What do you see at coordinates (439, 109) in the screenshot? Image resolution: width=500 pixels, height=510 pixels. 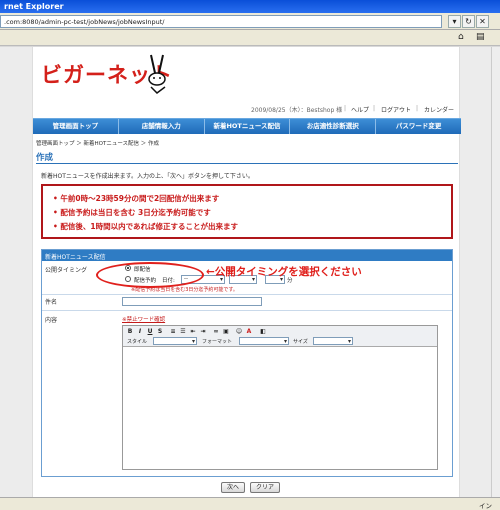 I see `calendar-link: カレンダー` at bounding box center [439, 109].